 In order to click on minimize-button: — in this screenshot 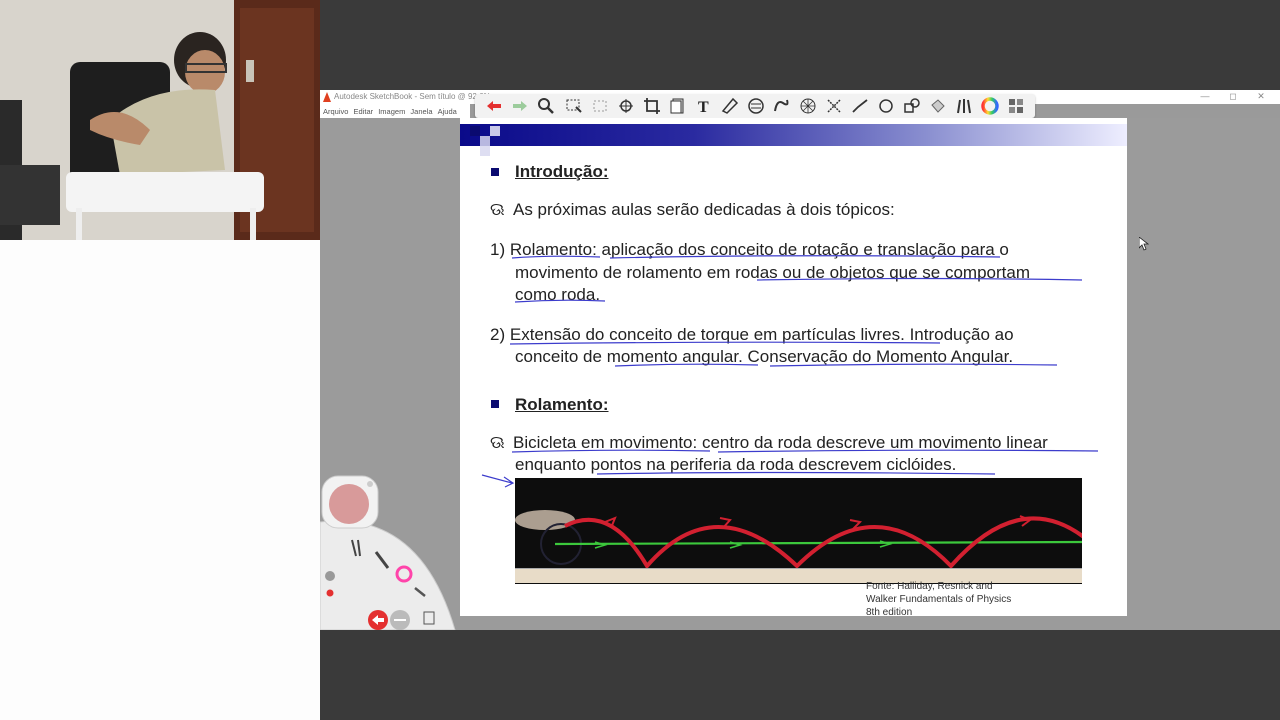, I will do `click(1205, 96)`.